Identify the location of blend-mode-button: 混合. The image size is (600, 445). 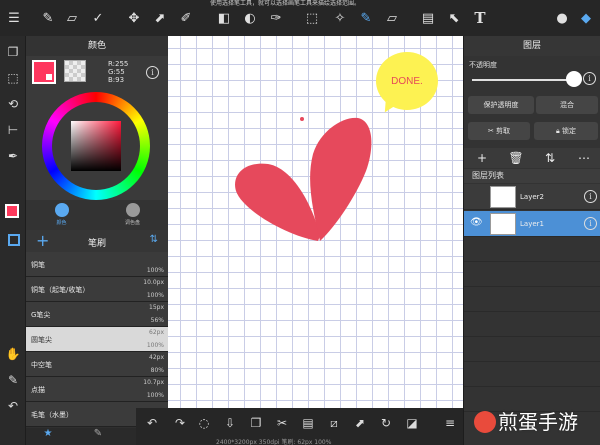
(567, 105).